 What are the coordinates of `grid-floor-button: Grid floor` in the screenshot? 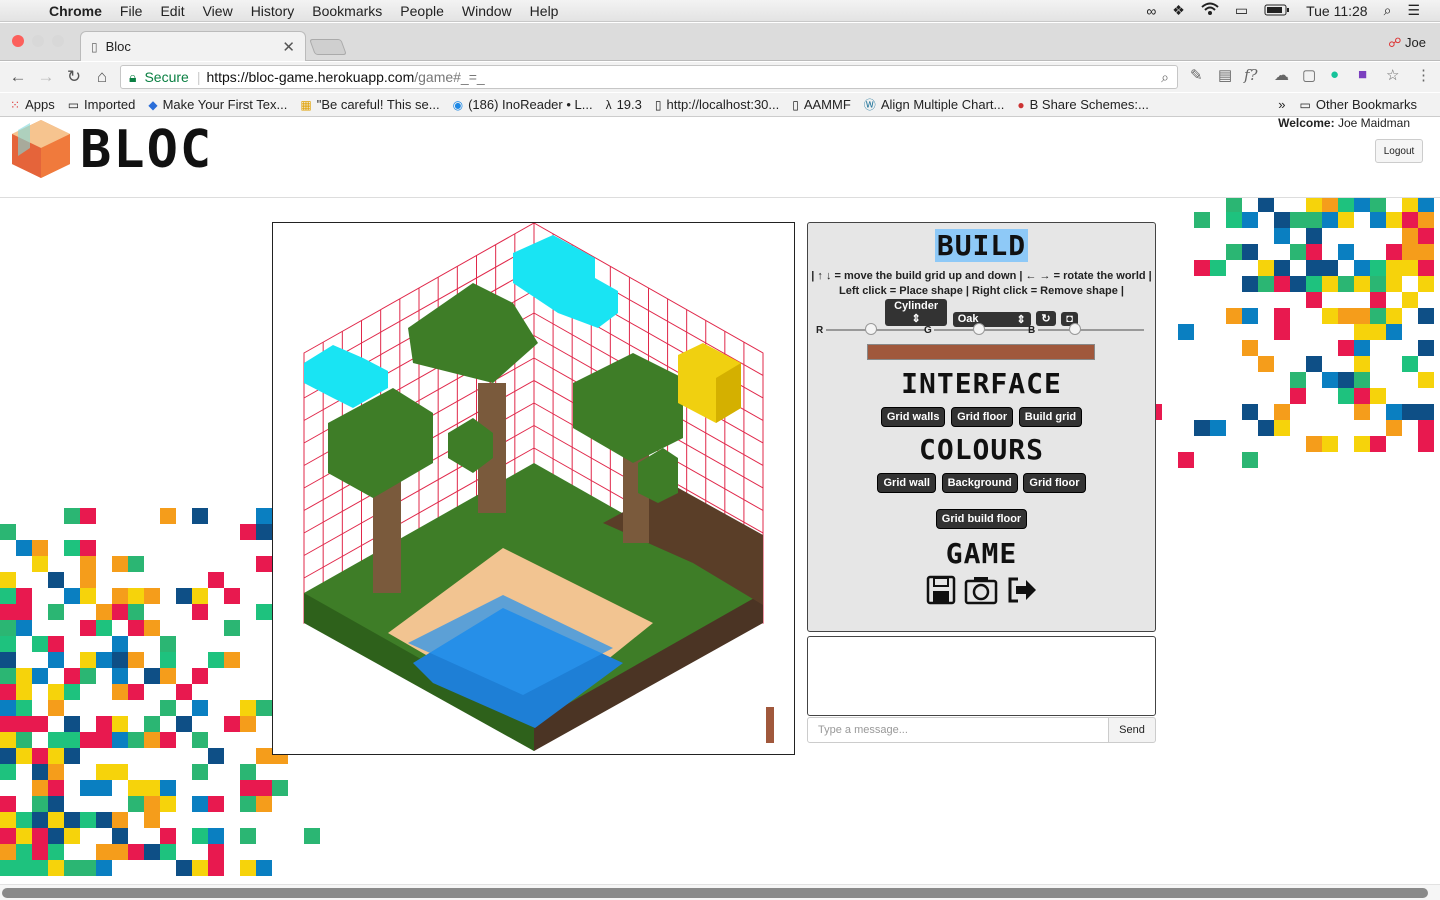 It's located at (982, 417).